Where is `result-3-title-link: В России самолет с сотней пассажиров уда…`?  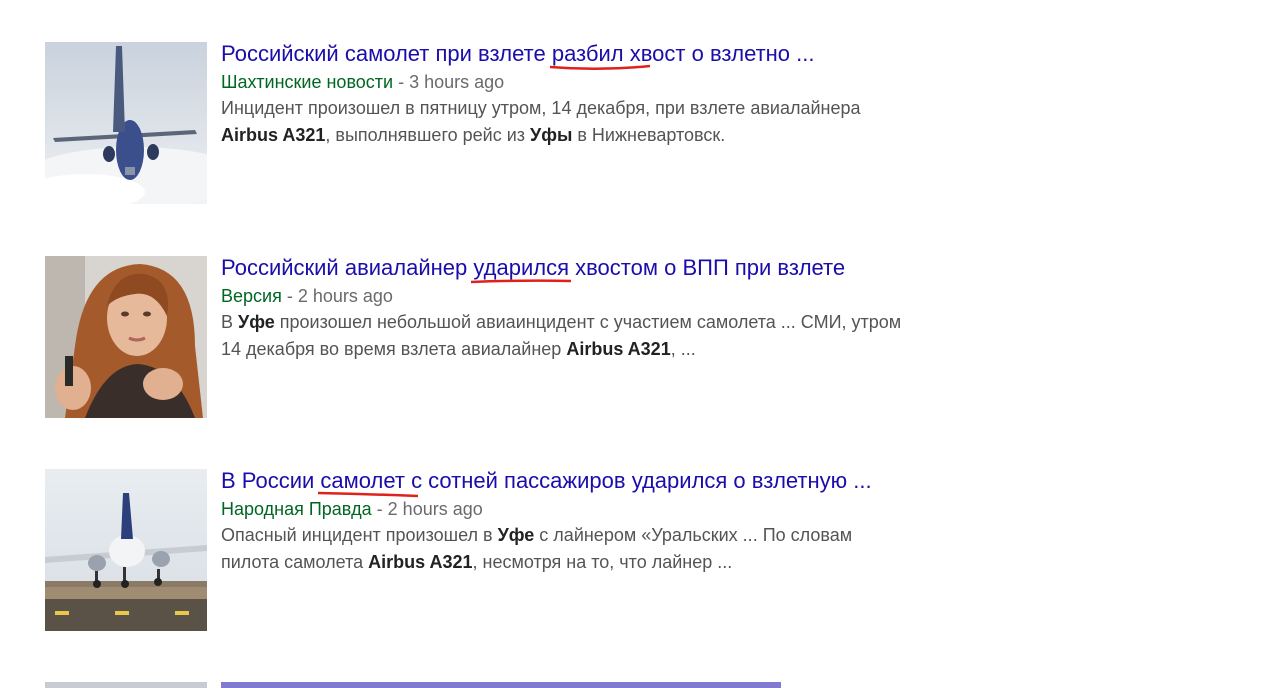 result-3-title-link: В России самолет с сотней пассажиров уда… is located at coordinates (546, 481).